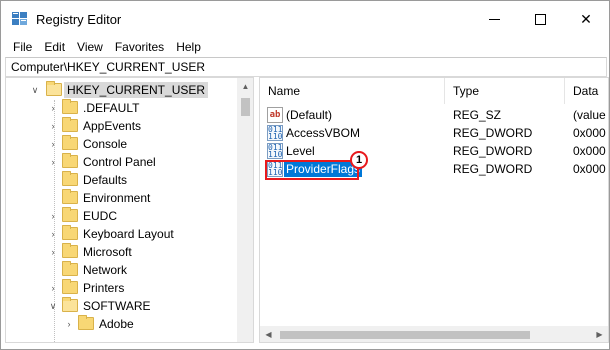  I want to click on menu-favorites: Favorites, so click(139, 47).